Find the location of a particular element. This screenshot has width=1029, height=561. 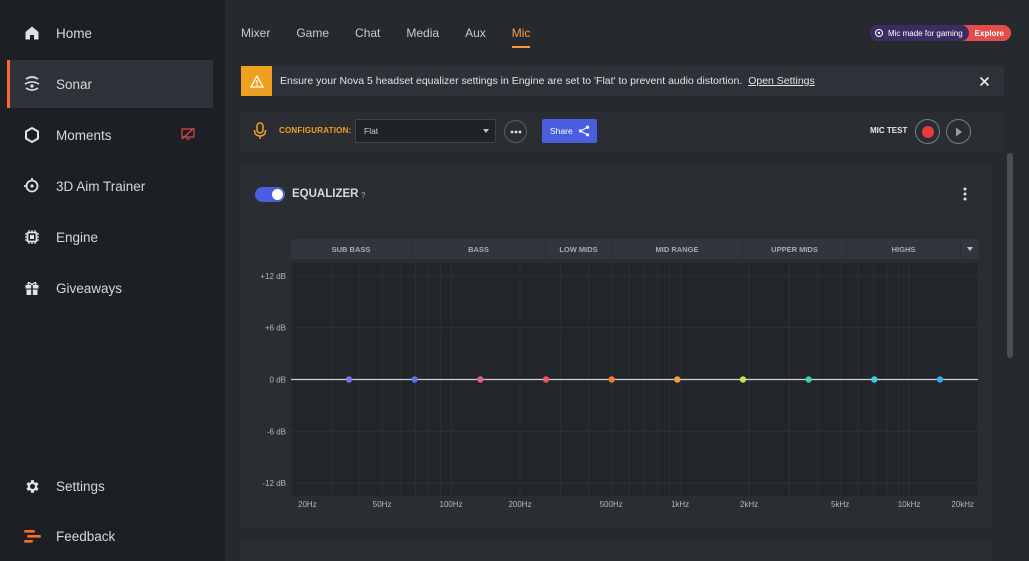

freq-tick-label: 500Hz is located at coordinates (611, 504).